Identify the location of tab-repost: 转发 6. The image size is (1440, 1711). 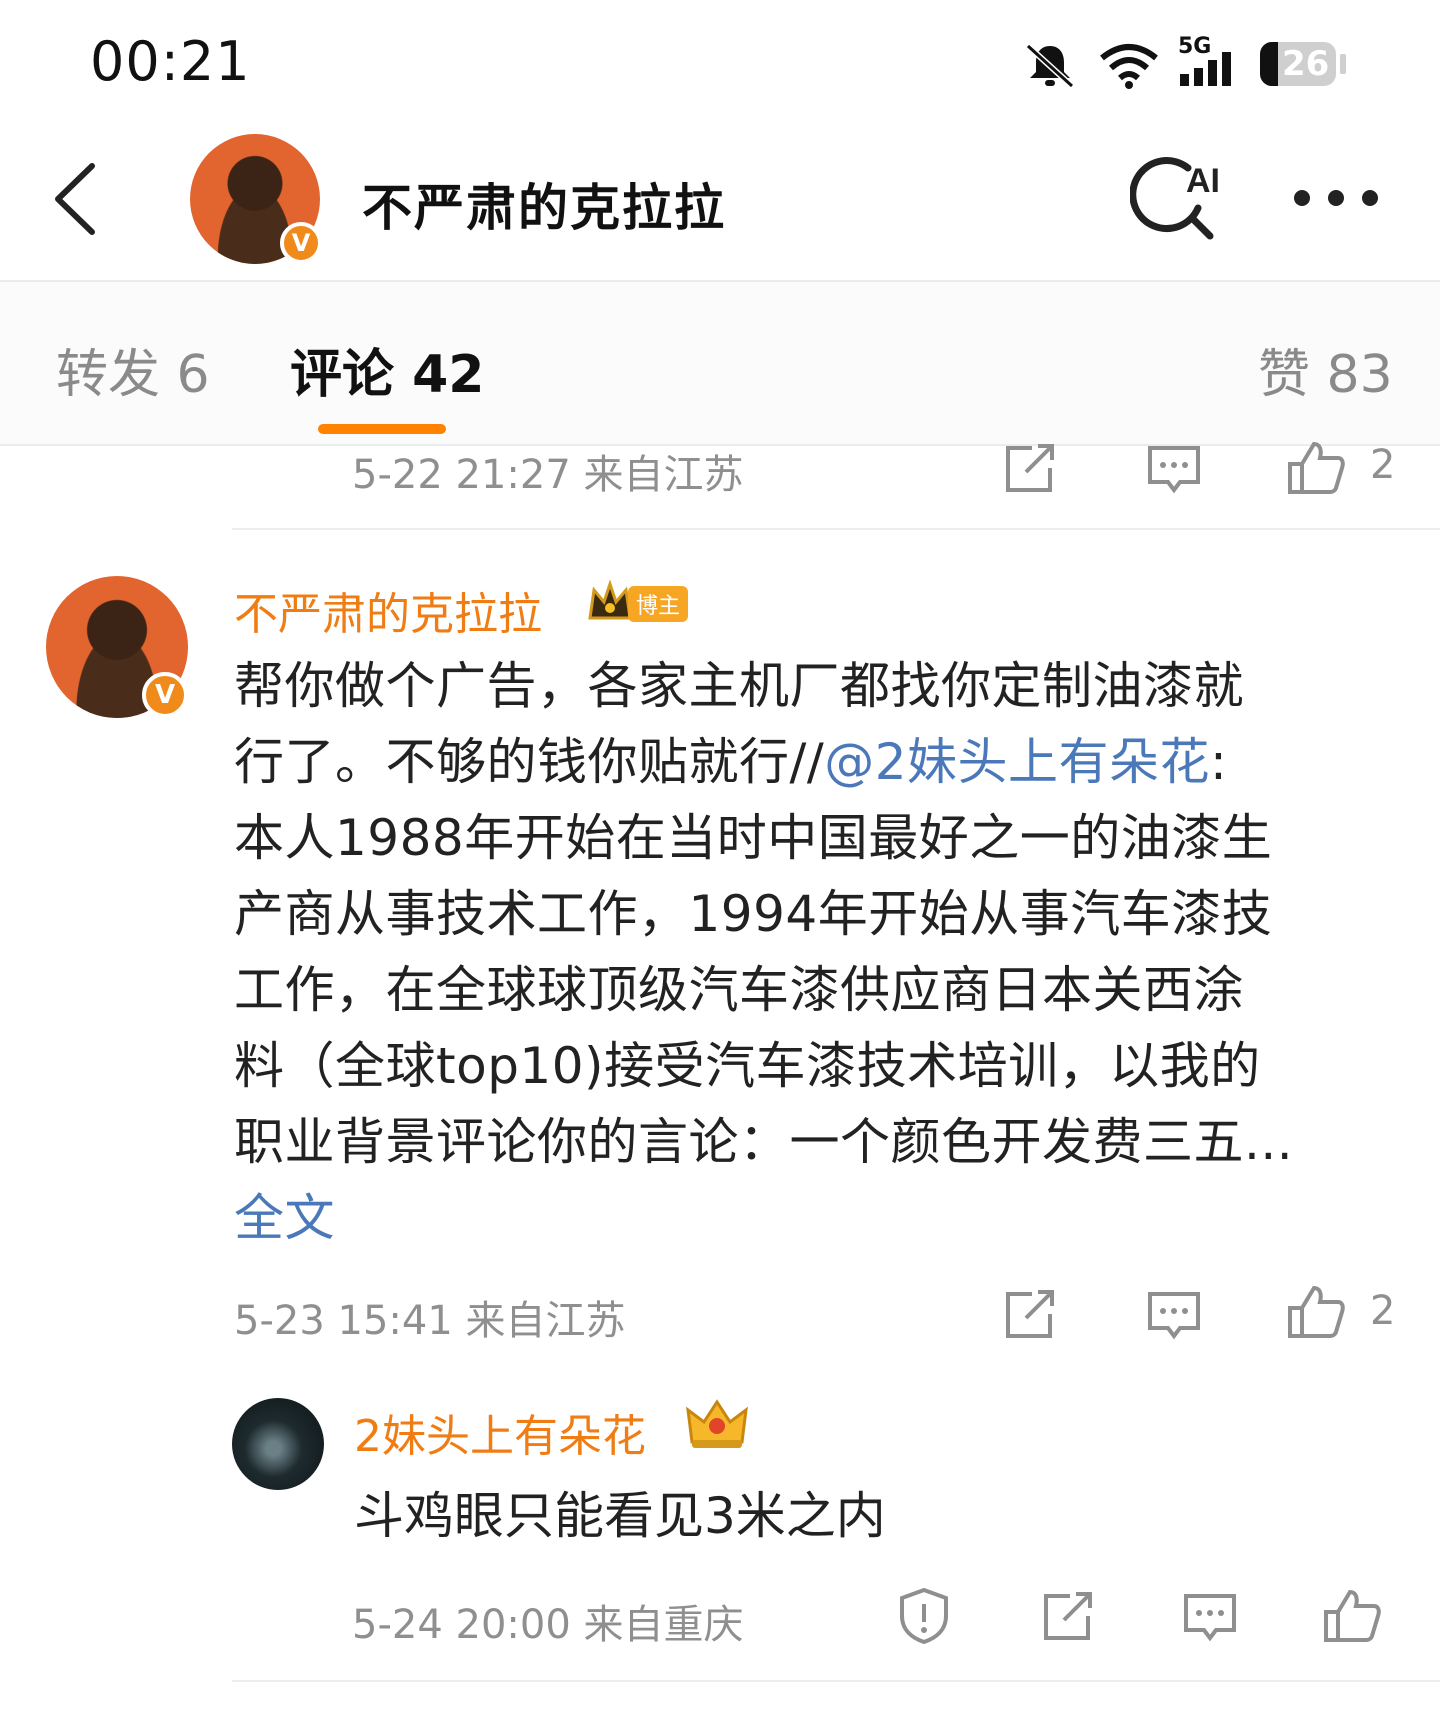
(133, 369).